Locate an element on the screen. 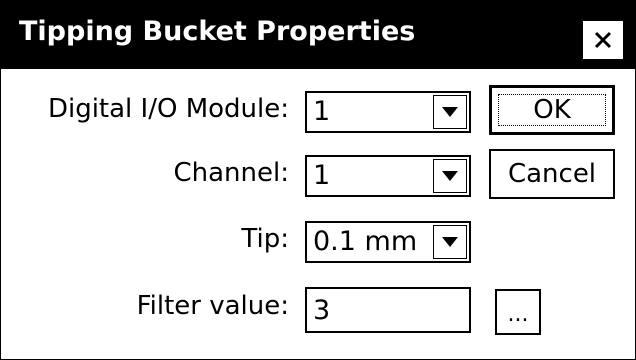 The width and height of the screenshot is (636, 360). filter-value-label: Filter value: is located at coordinates (212, 306).